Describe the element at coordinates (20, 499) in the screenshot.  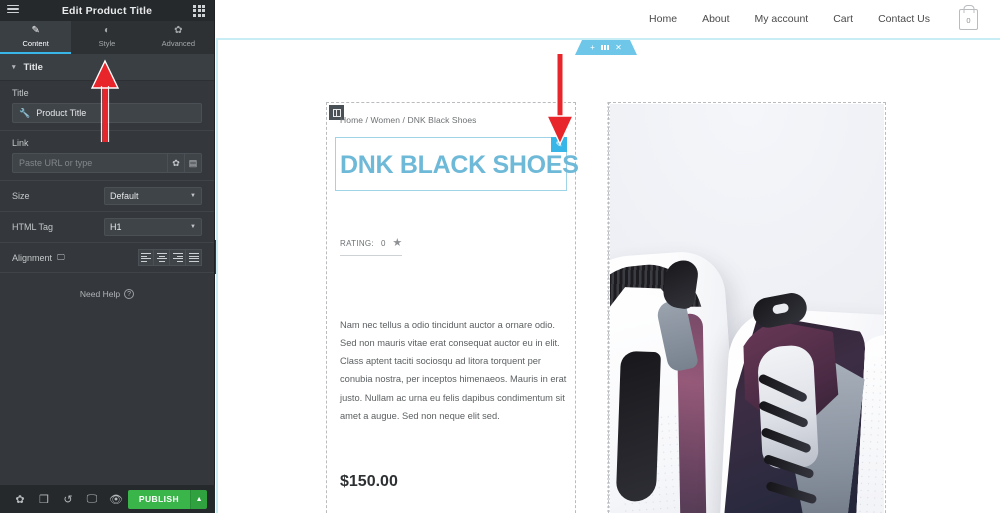
I see `settings-icon: ✿` at that location.